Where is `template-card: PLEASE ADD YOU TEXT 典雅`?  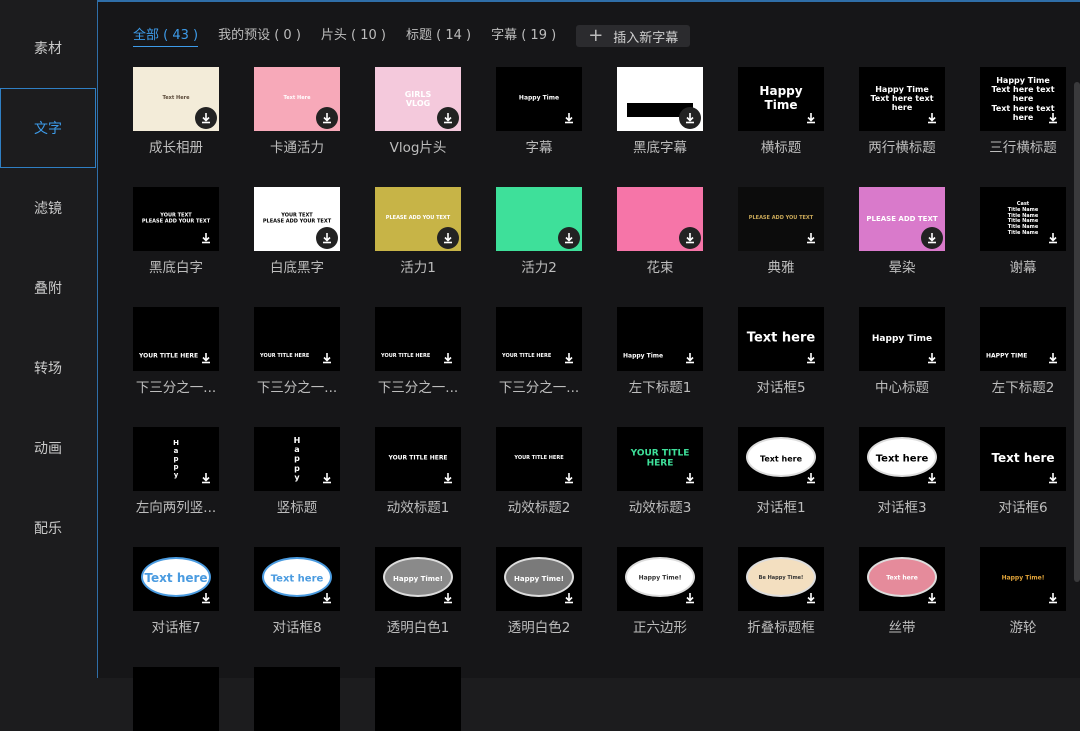
template-card: PLEASE ADD YOU TEXT 典雅 is located at coordinates (781, 231).